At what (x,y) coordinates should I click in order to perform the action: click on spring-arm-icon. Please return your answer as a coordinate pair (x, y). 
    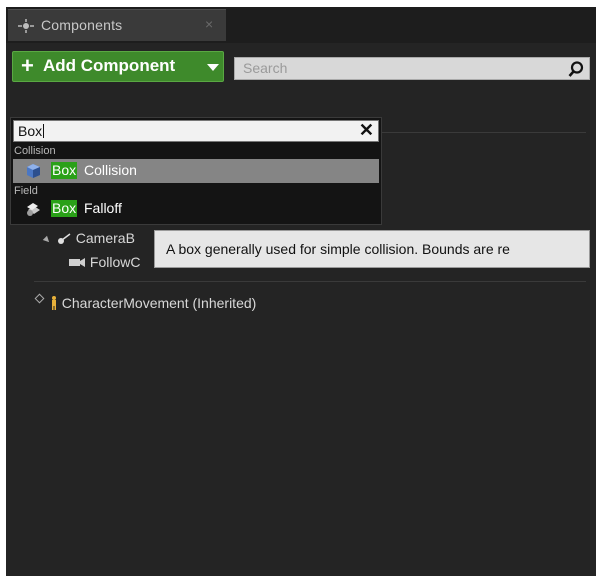
    Looking at the image, I should click on (64, 238).